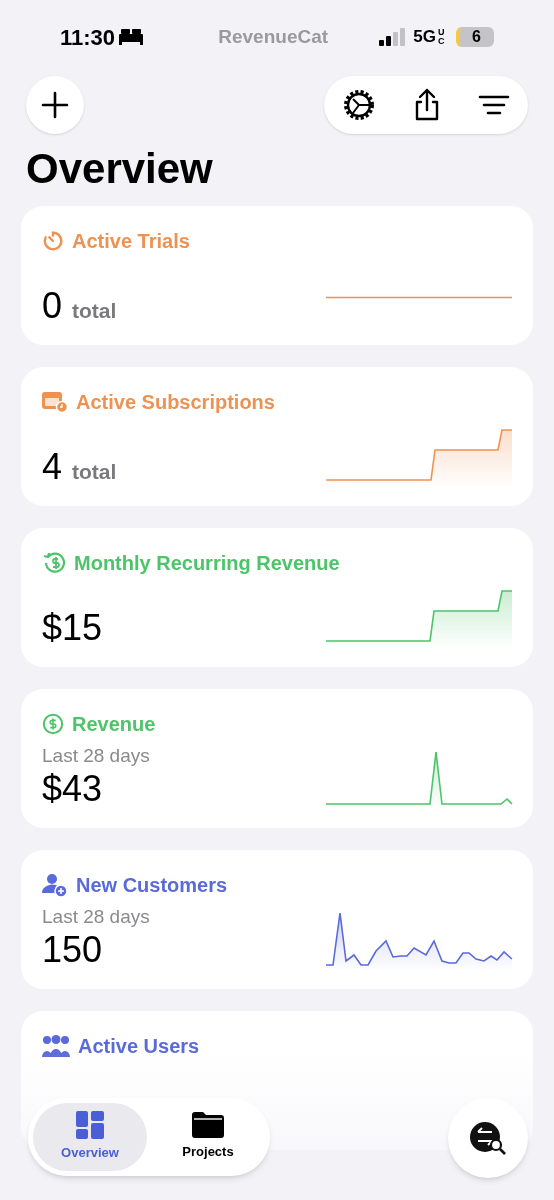 The image size is (554, 1200). What do you see at coordinates (475, 37) in the screenshot?
I see `battery-level: 6` at bounding box center [475, 37].